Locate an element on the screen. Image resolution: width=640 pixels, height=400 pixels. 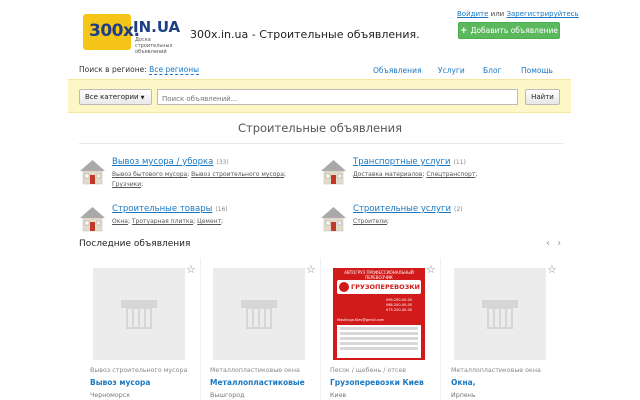
subcategory-list: Строители; is located at coordinates (371, 221).